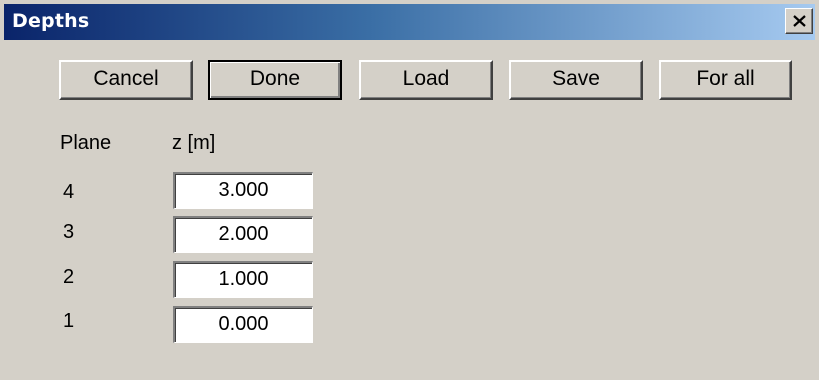 This screenshot has width=819, height=380. What do you see at coordinates (243, 234) in the screenshot?
I see `z-field-plane-3: 2.000` at bounding box center [243, 234].